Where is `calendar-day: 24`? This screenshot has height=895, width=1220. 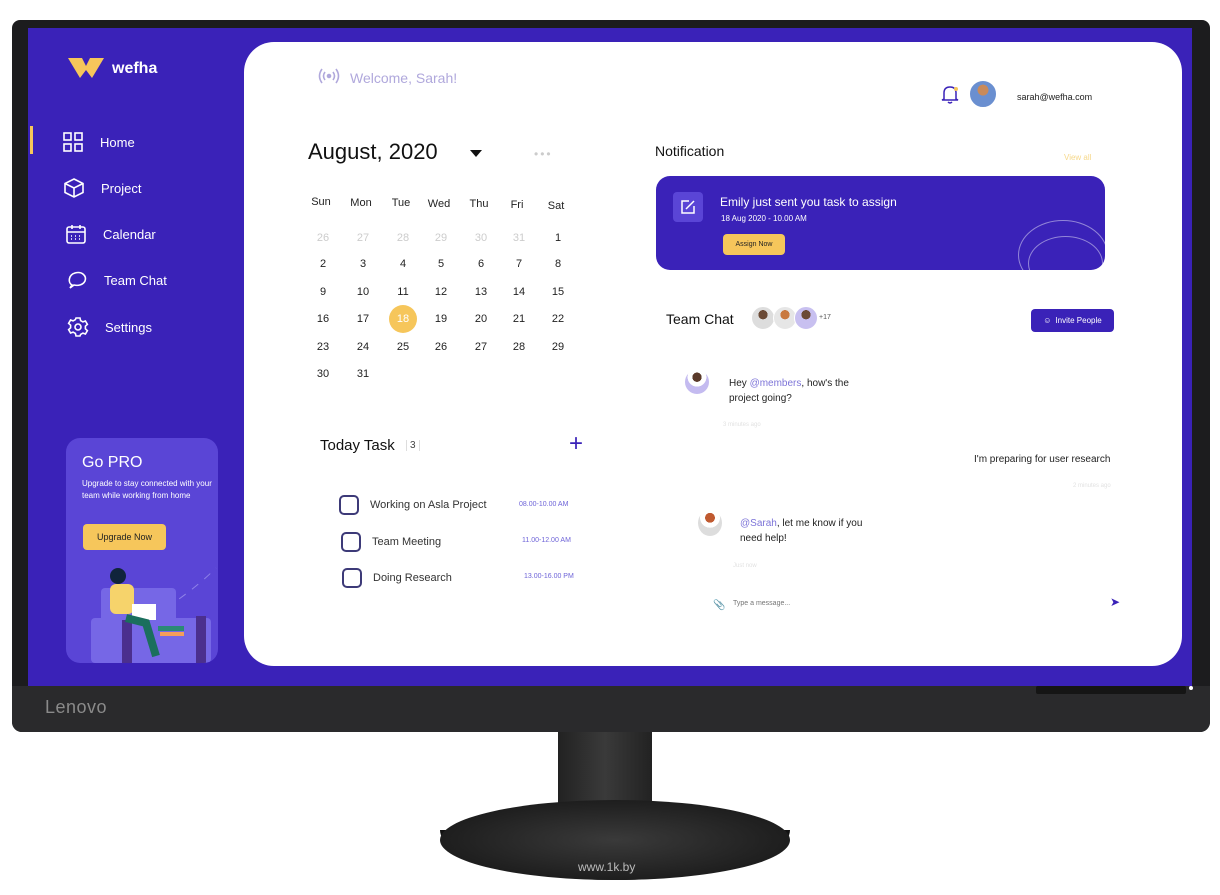 calendar-day: 24 is located at coordinates (363, 347).